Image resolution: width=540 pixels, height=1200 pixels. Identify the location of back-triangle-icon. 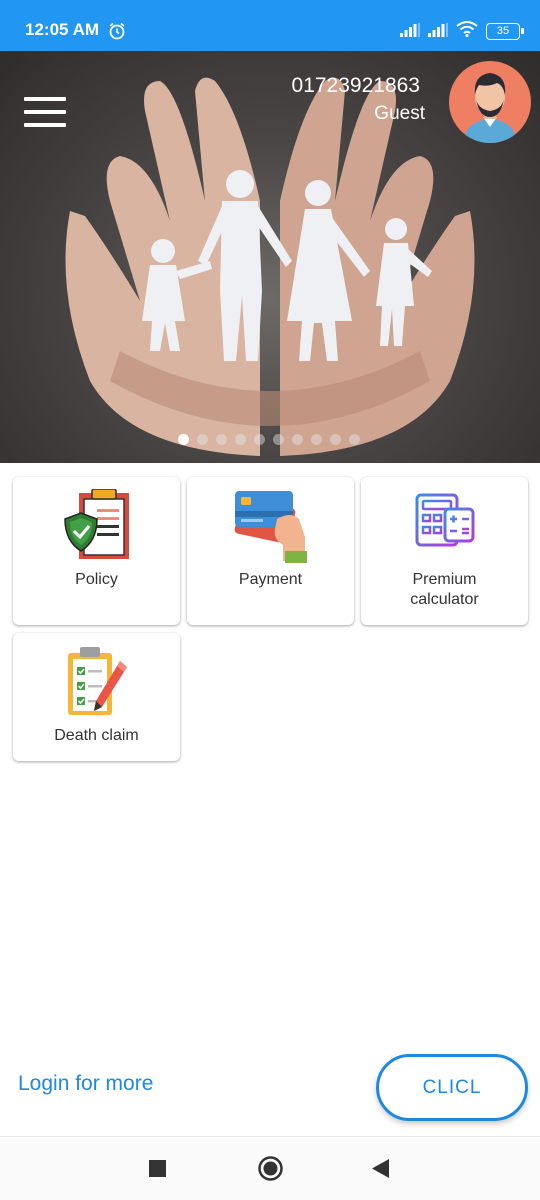
(380, 1170).